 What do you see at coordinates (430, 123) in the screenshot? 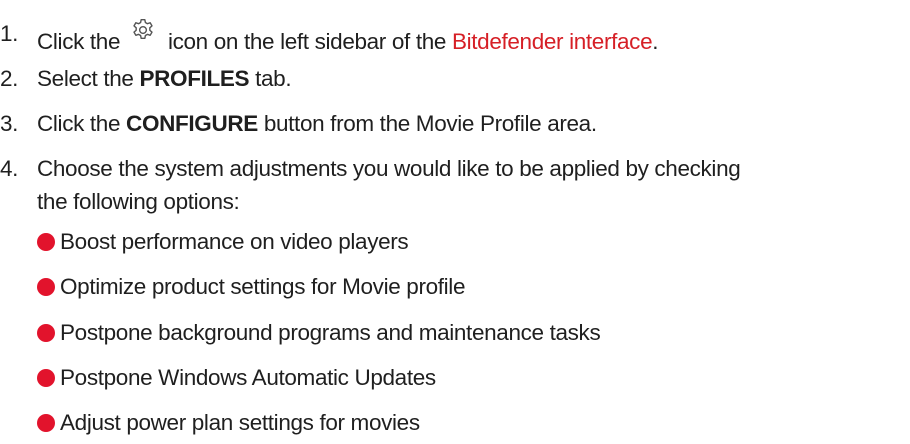
I see `step-3-text-after: button from the Movie Profile area.` at bounding box center [430, 123].